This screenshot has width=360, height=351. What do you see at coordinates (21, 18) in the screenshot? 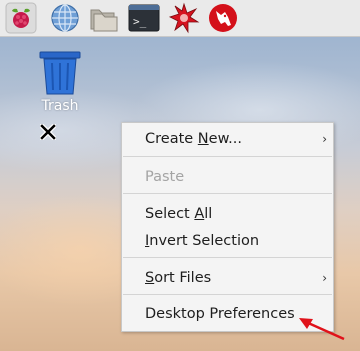
I see `raspberry-menu-icon` at bounding box center [21, 18].